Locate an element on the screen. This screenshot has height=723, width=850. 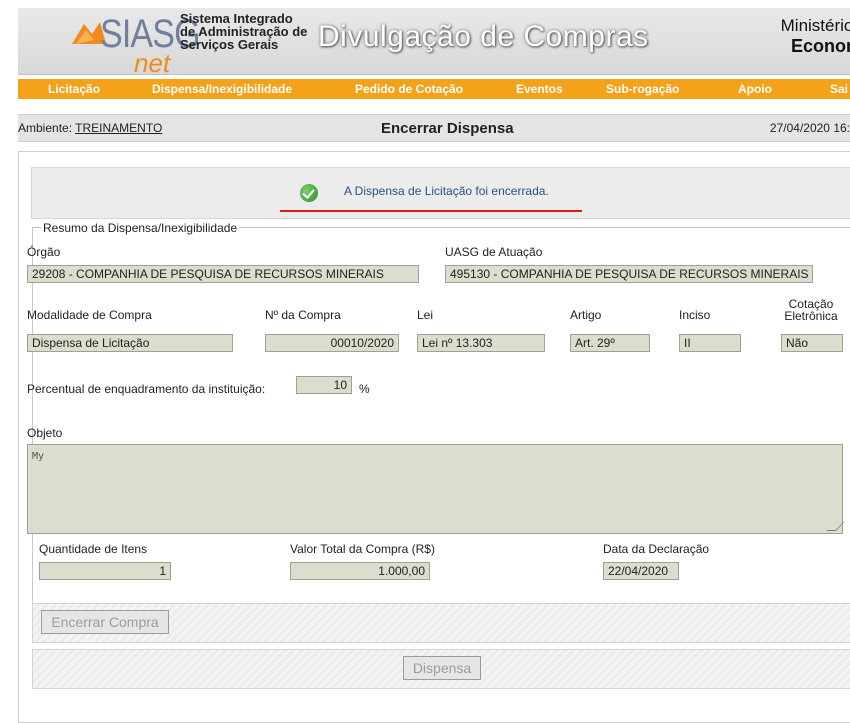
nav-item-apoio: Apoio is located at coordinates (755, 89).